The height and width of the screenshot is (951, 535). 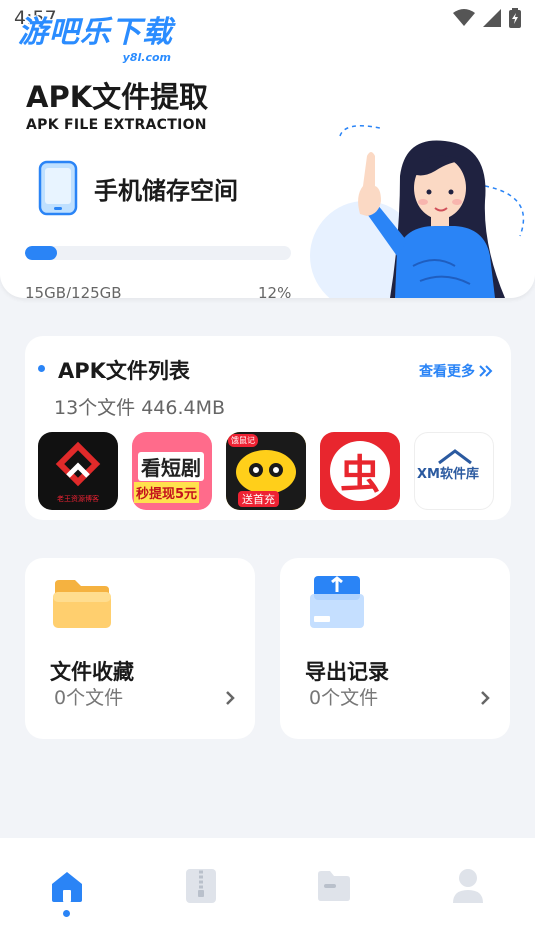 I want to click on app-icon-3: 饿鼠记 送首充, so click(x=266, y=471).